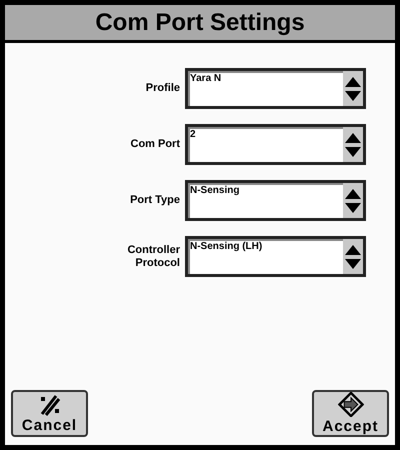 The height and width of the screenshot is (450, 400). Describe the element at coordinates (49, 413) in the screenshot. I see `cancel-button: Cancel` at that location.